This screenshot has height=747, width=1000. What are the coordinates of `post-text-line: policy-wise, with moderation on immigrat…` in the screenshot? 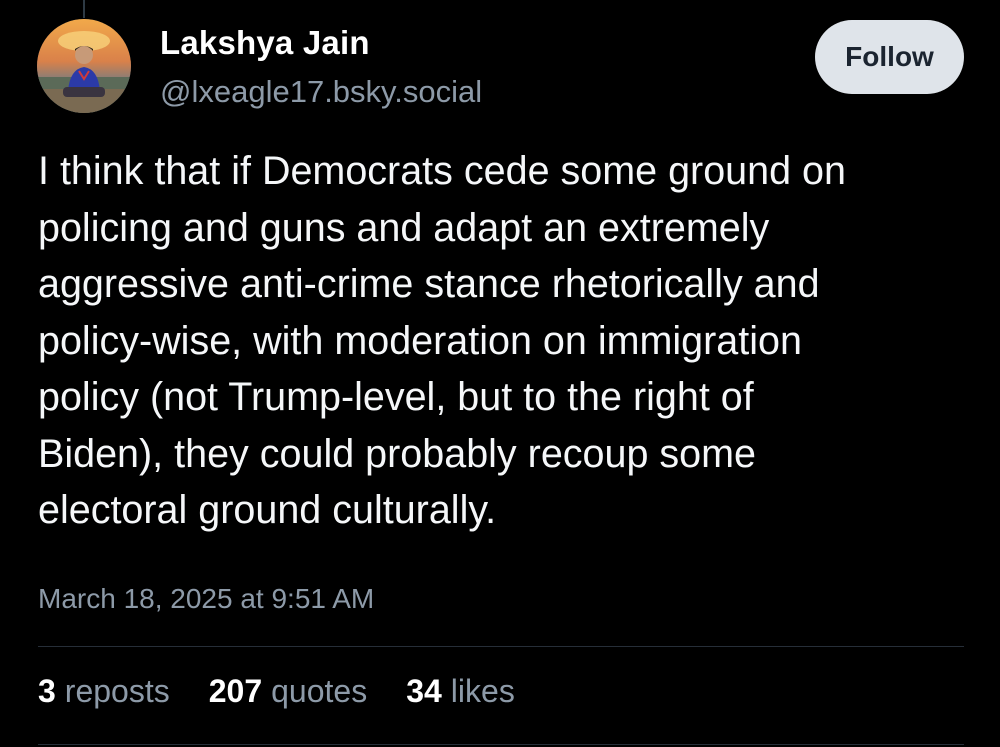 It's located at (420, 340).